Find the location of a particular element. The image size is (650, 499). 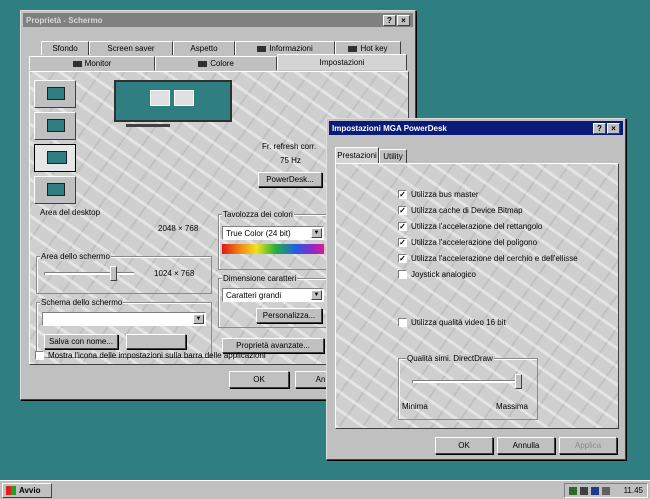

cancel-button: Annulla is located at coordinates (526, 445).